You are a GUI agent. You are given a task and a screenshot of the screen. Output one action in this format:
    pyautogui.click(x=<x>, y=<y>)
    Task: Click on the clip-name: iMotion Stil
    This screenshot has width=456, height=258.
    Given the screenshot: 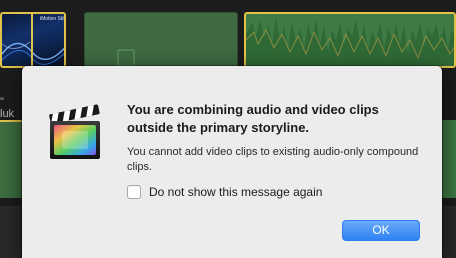 What is the action you would take?
    pyautogui.click(x=52, y=19)
    